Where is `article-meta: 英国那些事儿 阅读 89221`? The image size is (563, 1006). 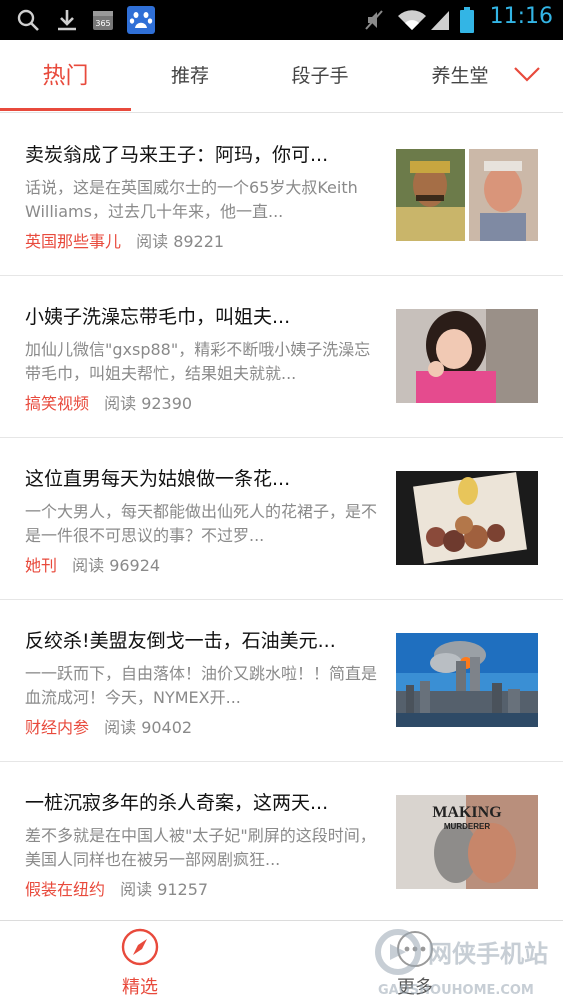 article-meta: 英国那些事儿 阅读 89221 is located at coordinates (124, 240).